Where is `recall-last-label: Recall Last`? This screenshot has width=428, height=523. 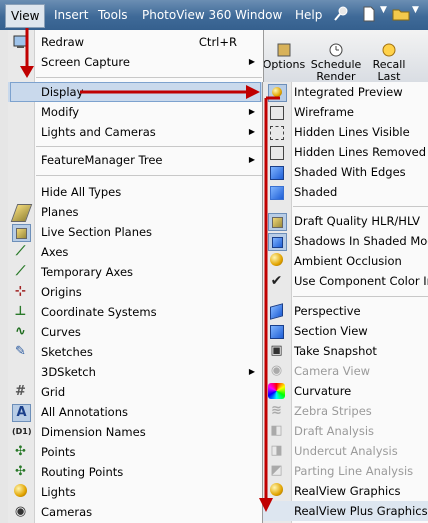 recall-last-label: Recall Last is located at coordinates (389, 70).